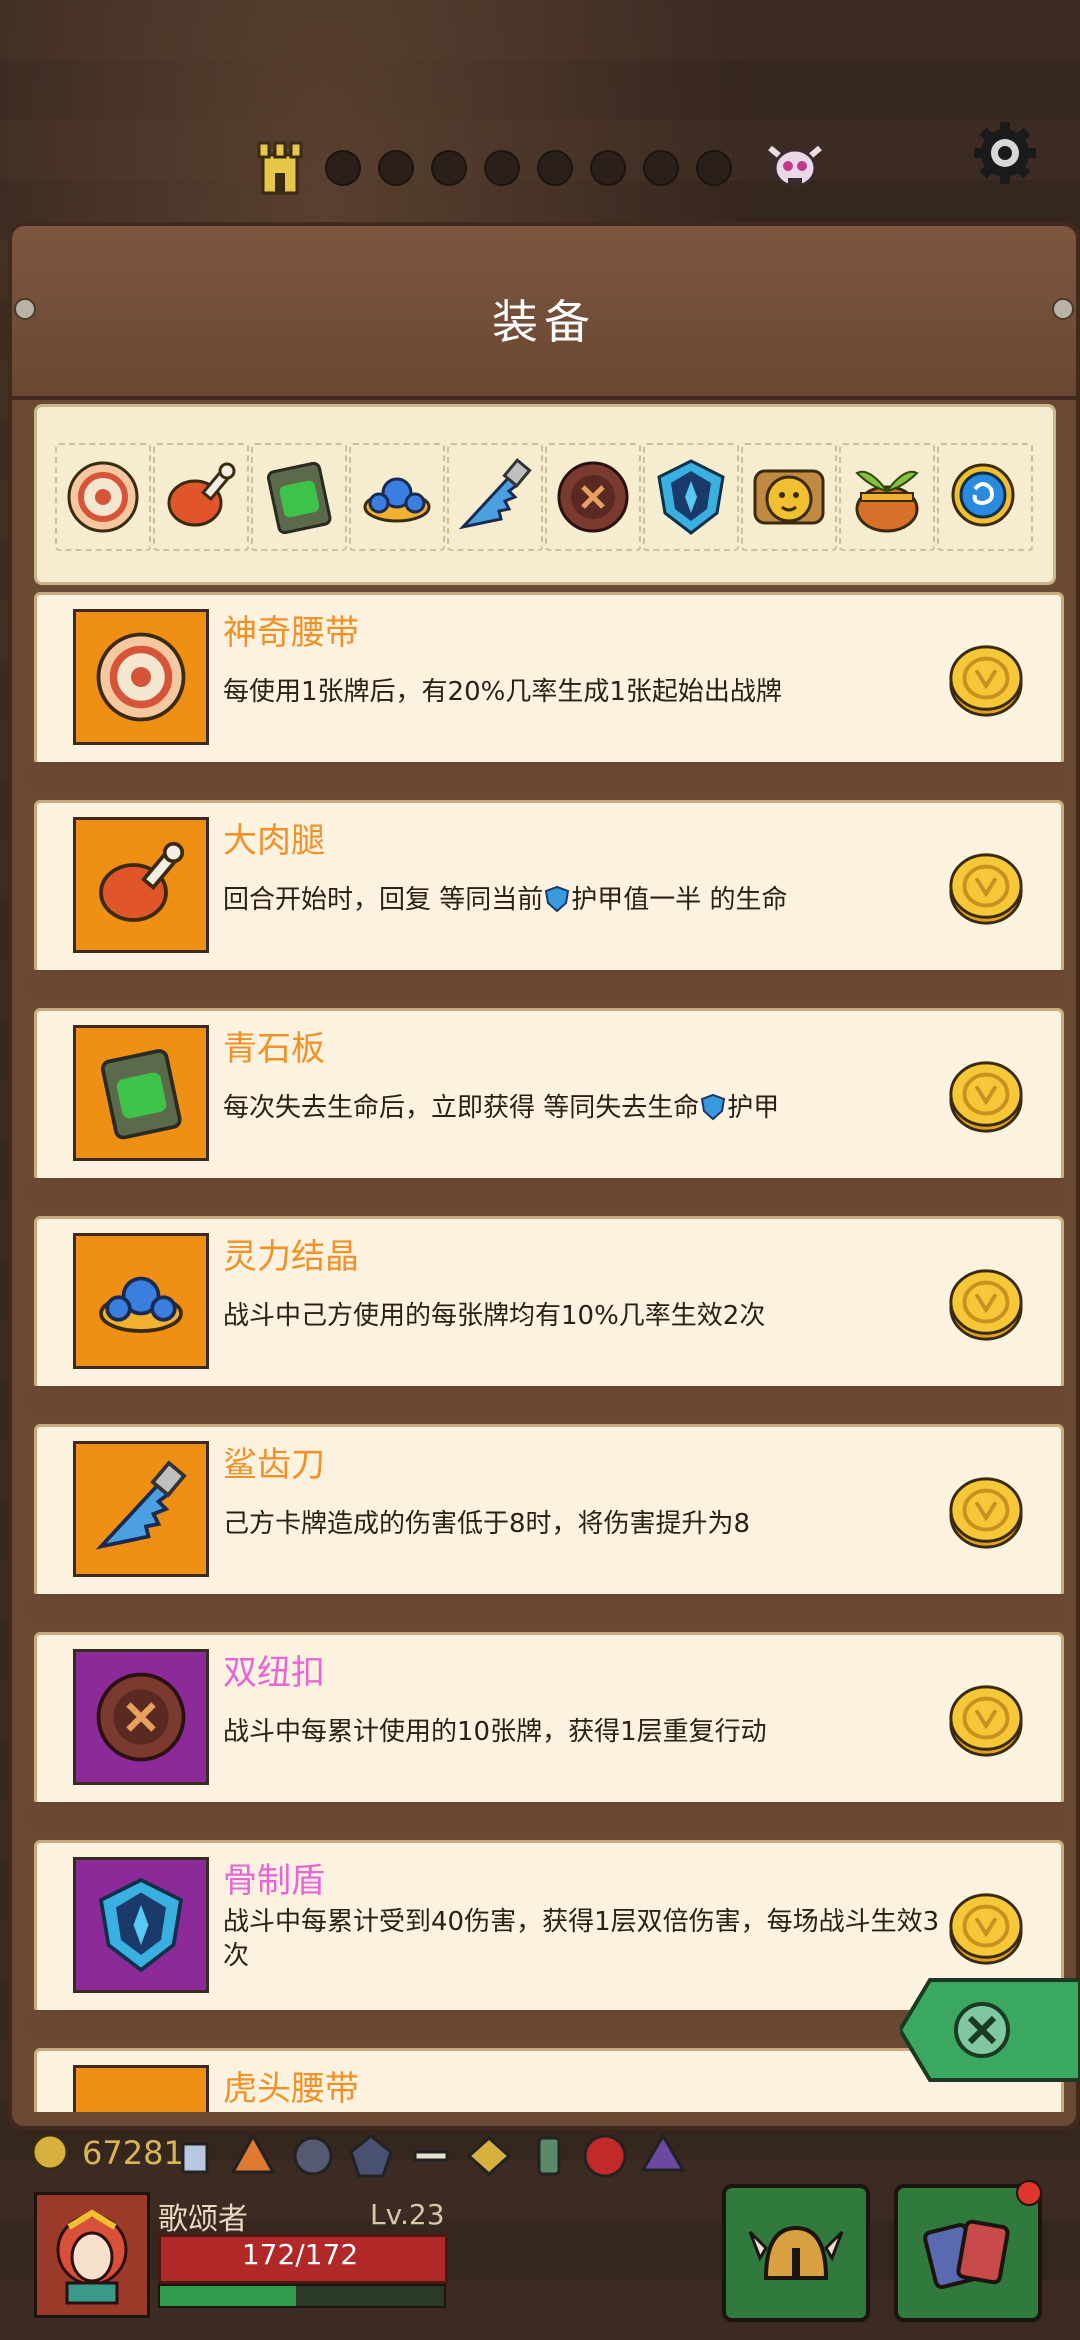  I want to click on relic-bar, so click(455, 2156).